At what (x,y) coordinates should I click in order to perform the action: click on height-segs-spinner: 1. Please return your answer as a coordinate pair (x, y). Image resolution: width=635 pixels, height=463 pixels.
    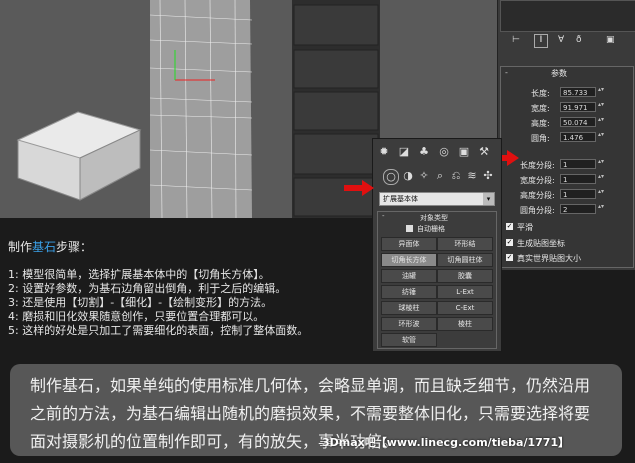
    Looking at the image, I should click on (578, 194).